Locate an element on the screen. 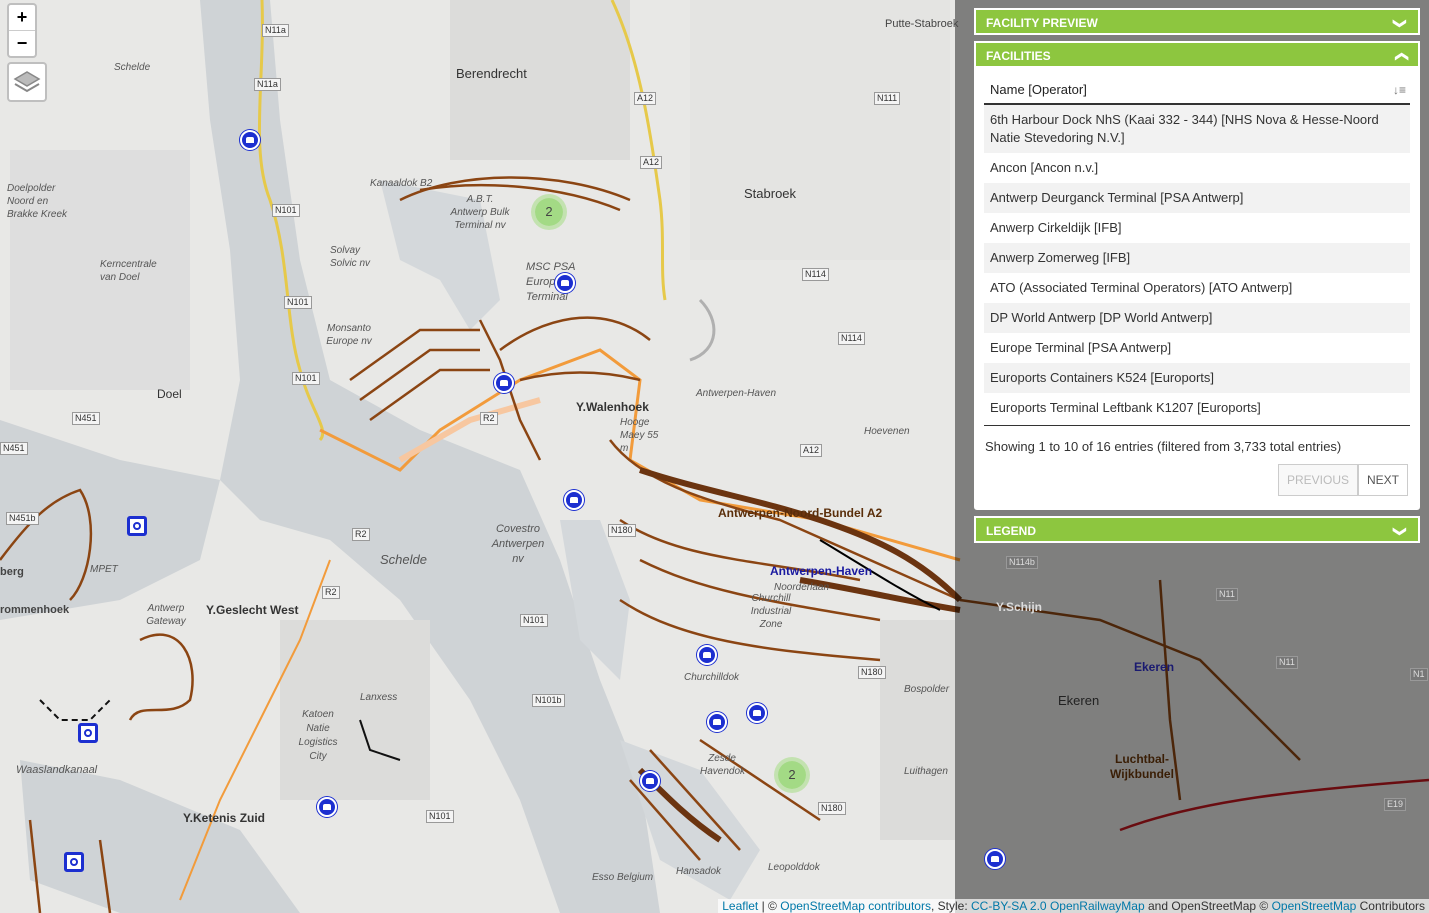 This screenshot has width=1429, height=913. road-shield: N1 is located at coordinates (1419, 674).